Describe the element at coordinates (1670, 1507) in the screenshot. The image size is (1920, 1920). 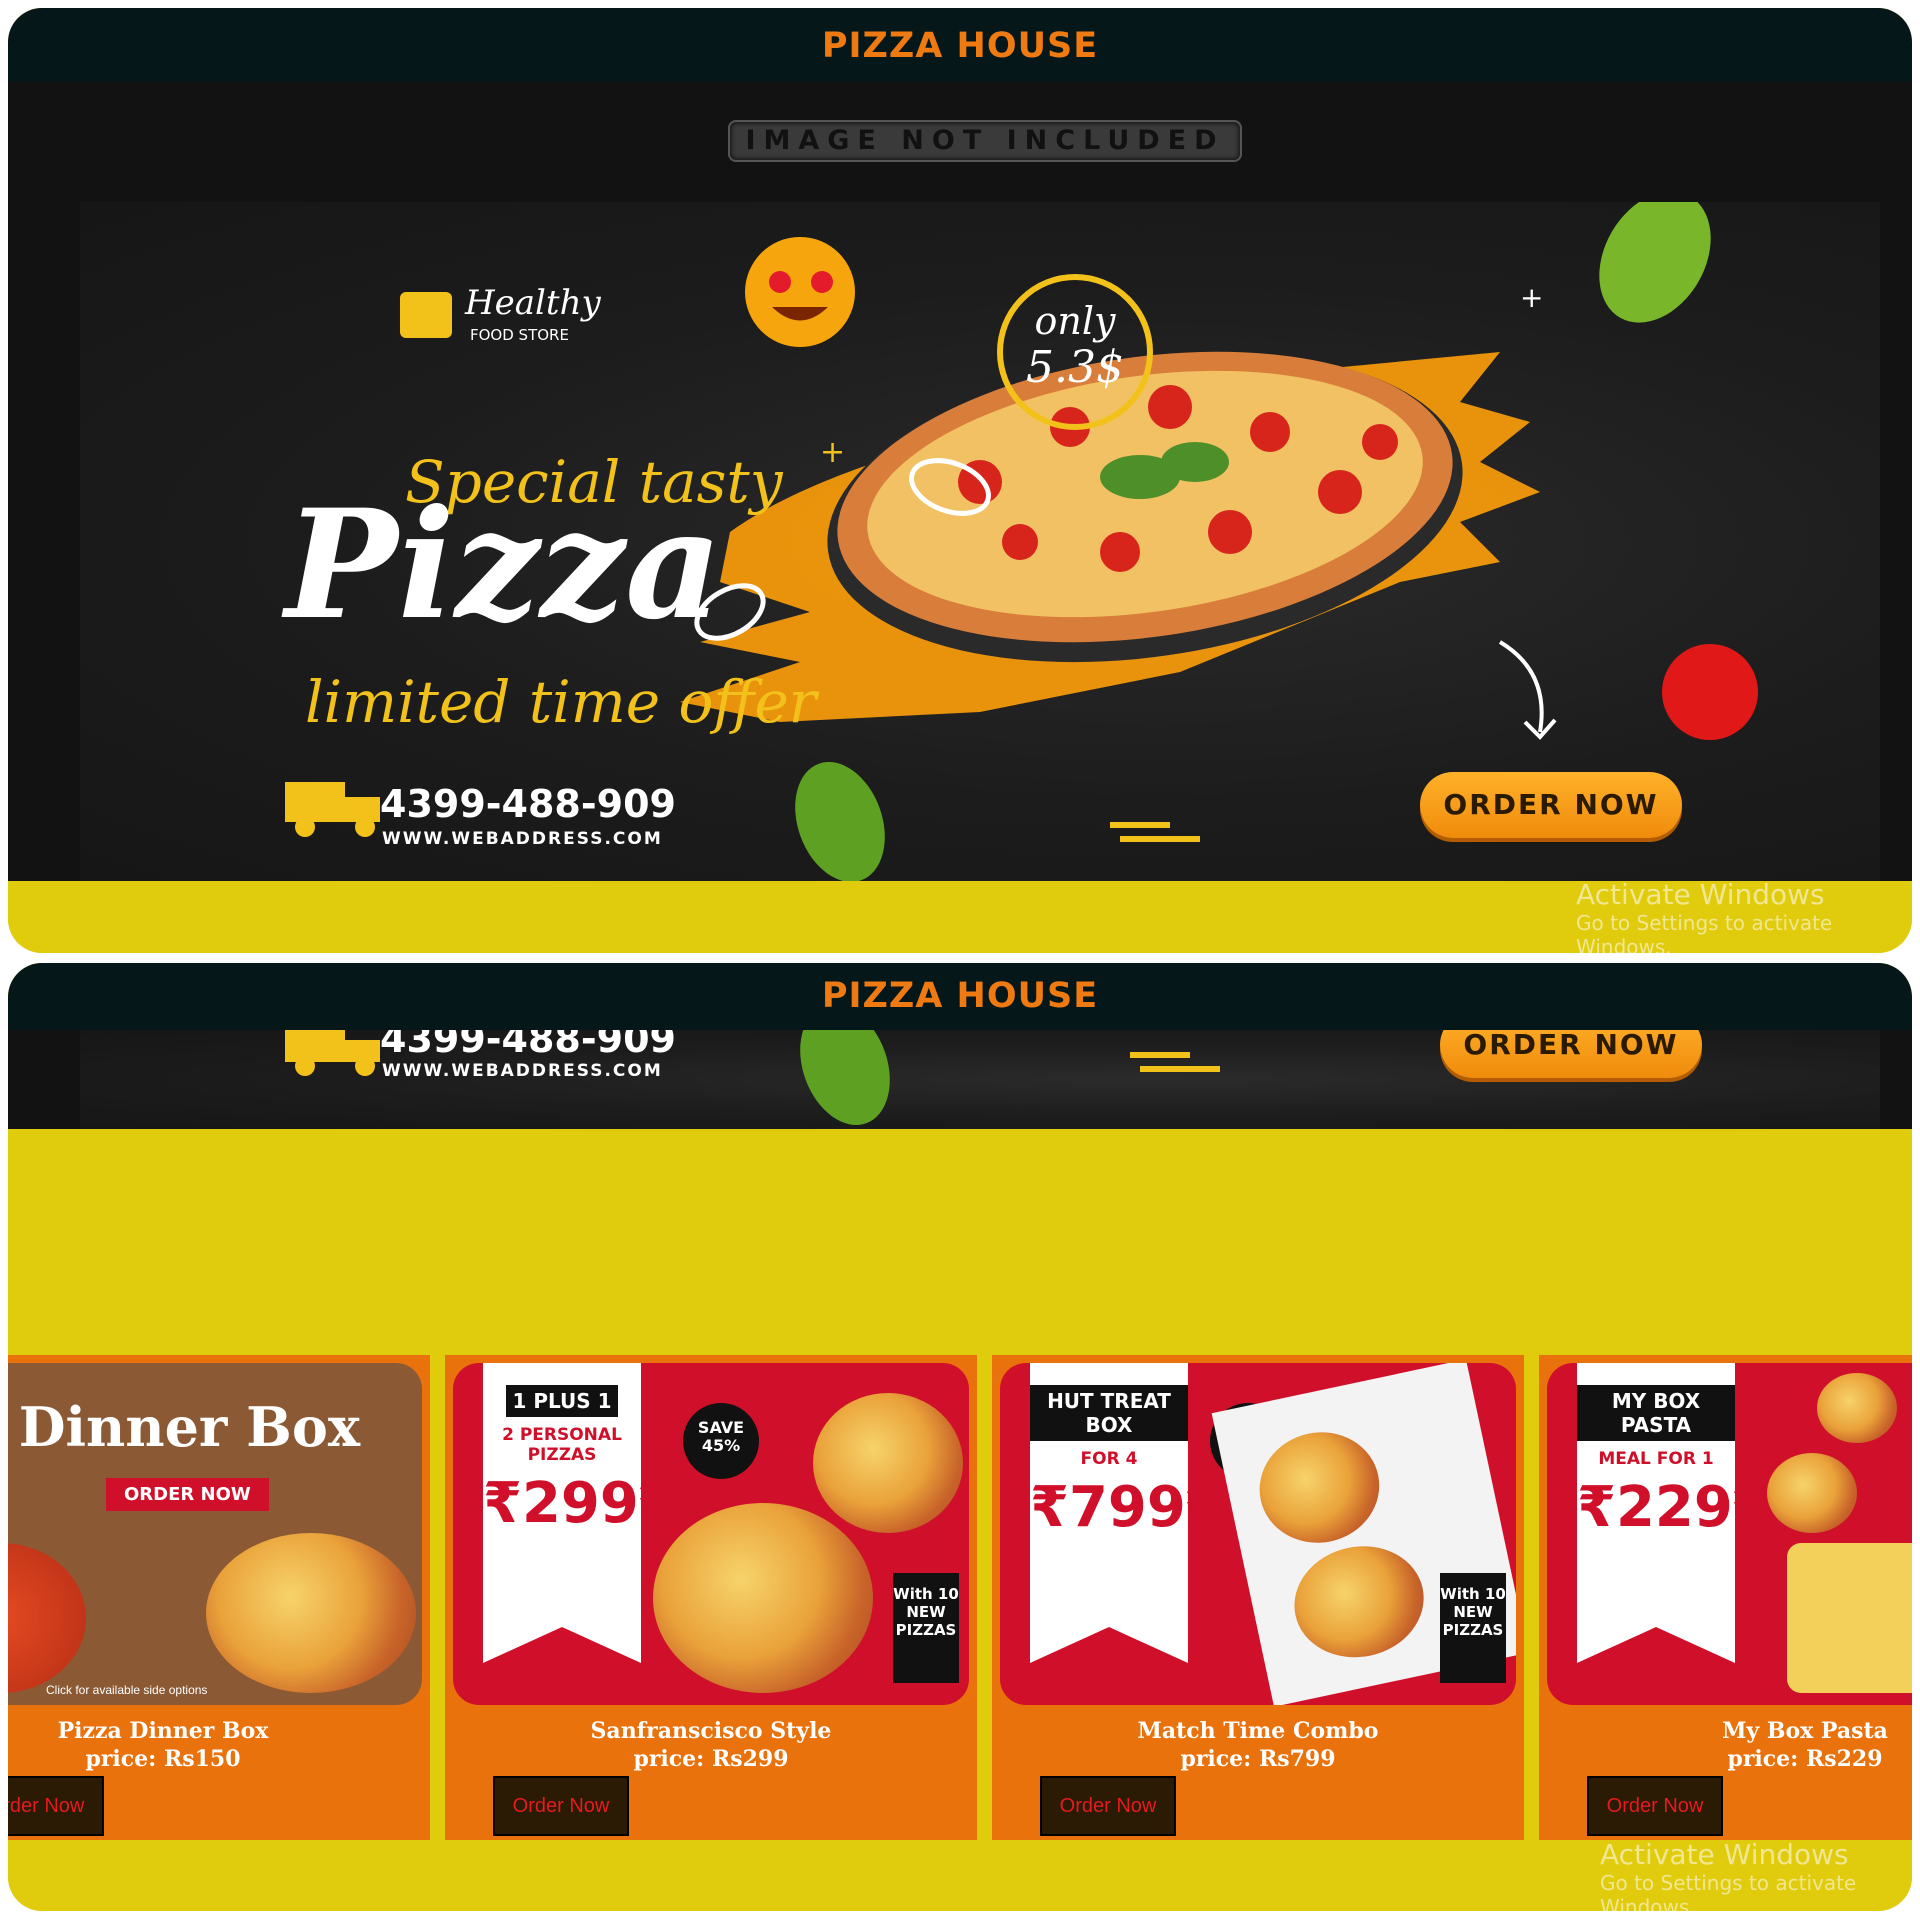
I see `promo-price: ₹229*` at that location.